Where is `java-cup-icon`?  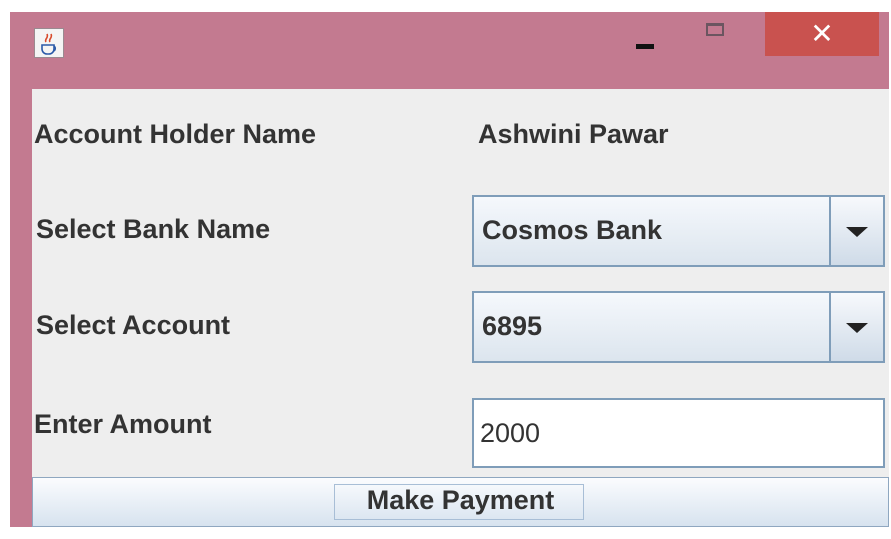
java-cup-icon is located at coordinates (49, 43).